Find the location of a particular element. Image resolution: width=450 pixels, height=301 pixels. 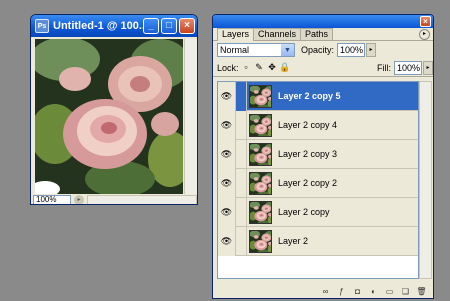

lock-position-icon: ✥ is located at coordinates (272, 67).